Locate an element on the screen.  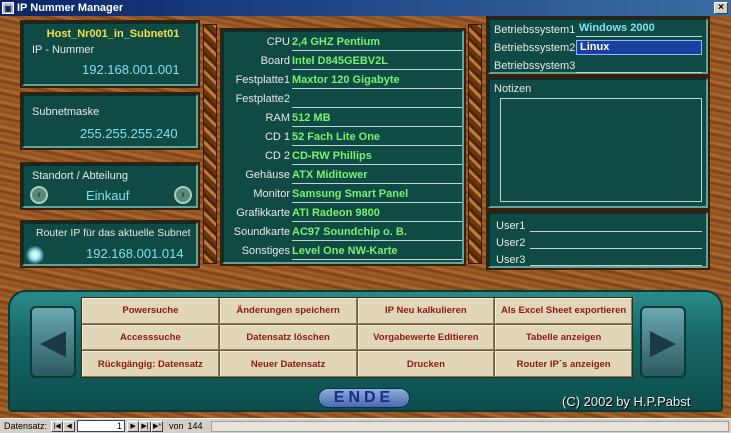
last-record-icon: ▶| is located at coordinates (145, 426).